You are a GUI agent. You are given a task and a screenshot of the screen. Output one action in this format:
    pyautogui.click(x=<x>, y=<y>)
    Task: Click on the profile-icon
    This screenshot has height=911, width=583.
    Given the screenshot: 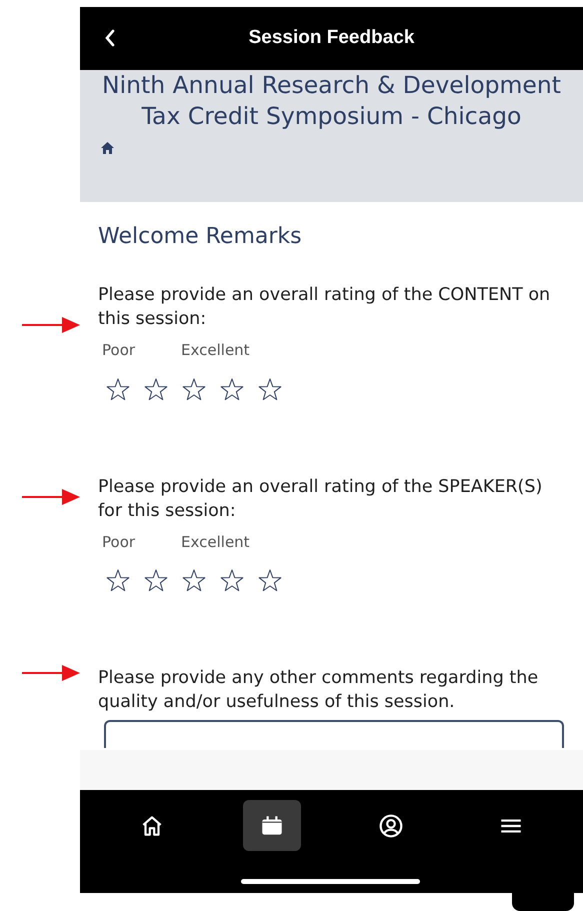 What is the action you would take?
    pyautogui.click(x=391, y=825)
    